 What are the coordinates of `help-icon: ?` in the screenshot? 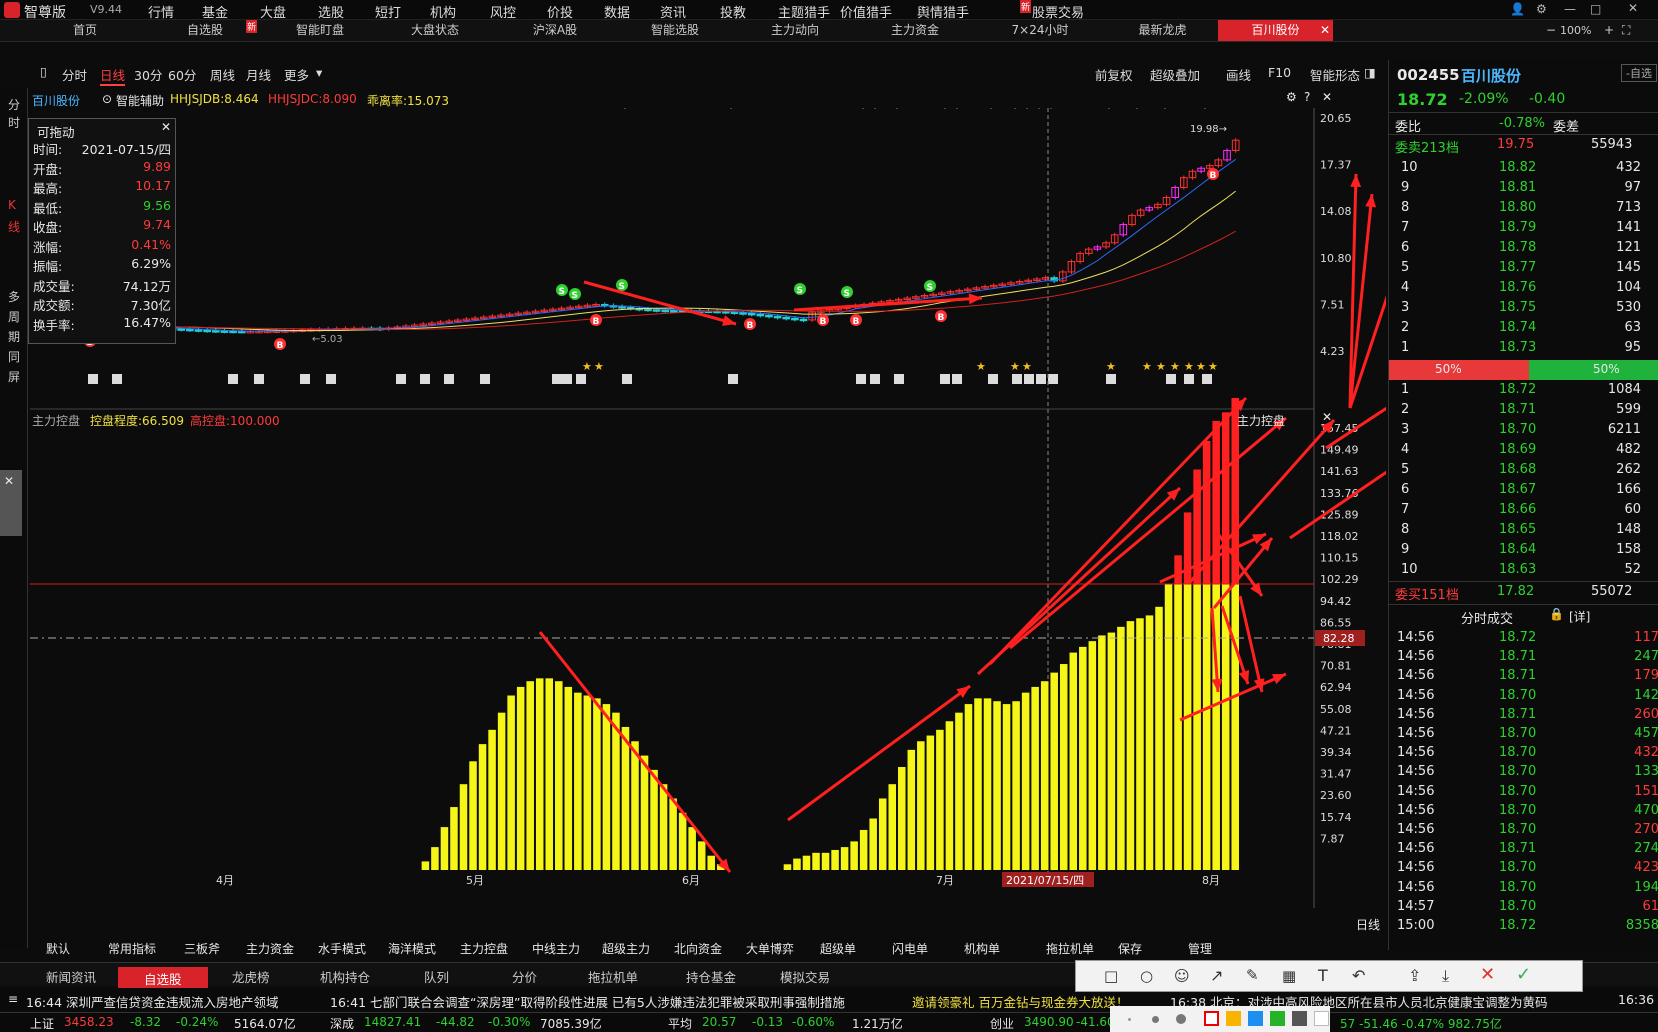 It's located at (1307, 97).